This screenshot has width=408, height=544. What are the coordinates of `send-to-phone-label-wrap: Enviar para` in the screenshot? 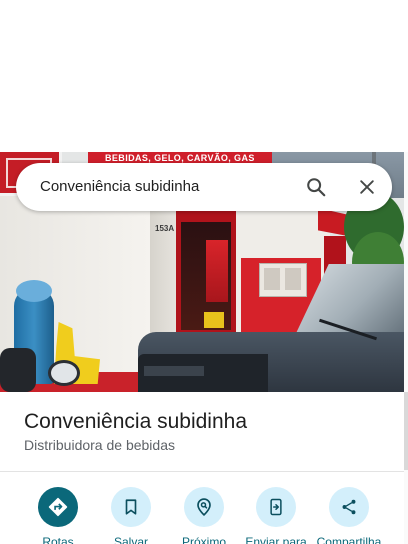 It's located at (276, 539).